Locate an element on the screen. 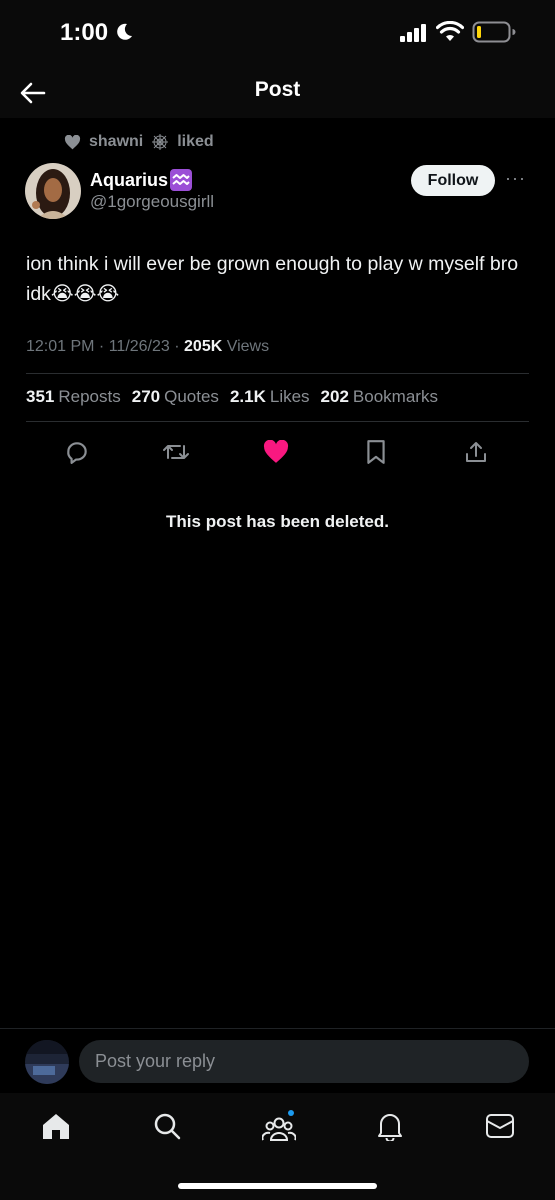 The height and width of the screenshot is (1200, 555). post-meta: 12:01 PM · 11/26/23 · 205K Views is located at coordinates (147, 347).